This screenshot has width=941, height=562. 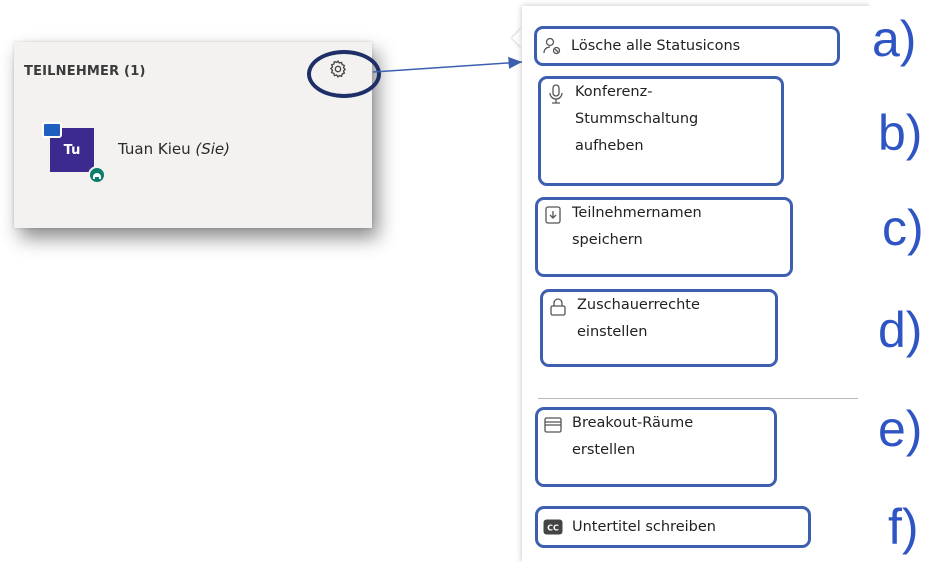 What do you see at coordinates (900, 133) in the screenshot?
I see `annotation-letter-b: b)` at bounding box center [900, 133].